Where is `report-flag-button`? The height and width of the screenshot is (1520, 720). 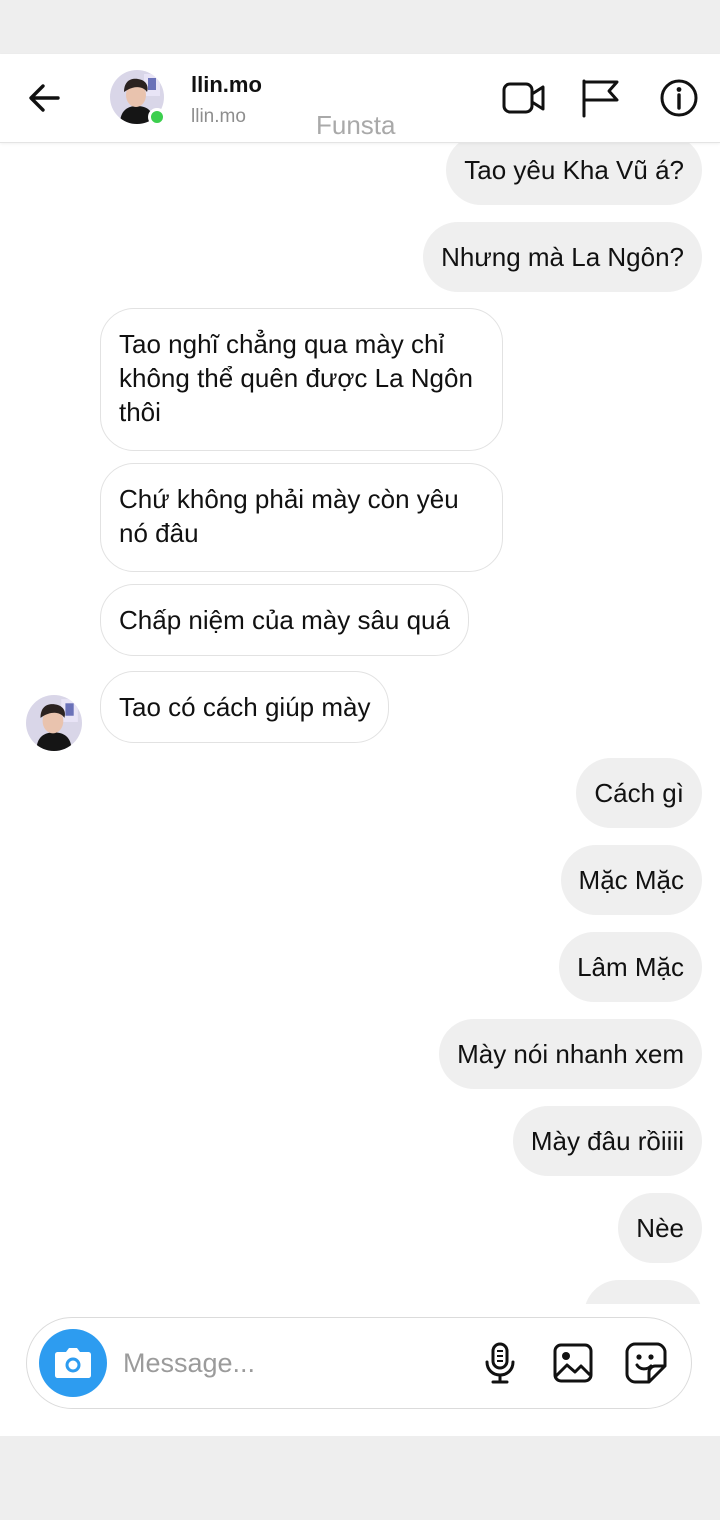 report-flag-button is located at coordinates (600, 98).